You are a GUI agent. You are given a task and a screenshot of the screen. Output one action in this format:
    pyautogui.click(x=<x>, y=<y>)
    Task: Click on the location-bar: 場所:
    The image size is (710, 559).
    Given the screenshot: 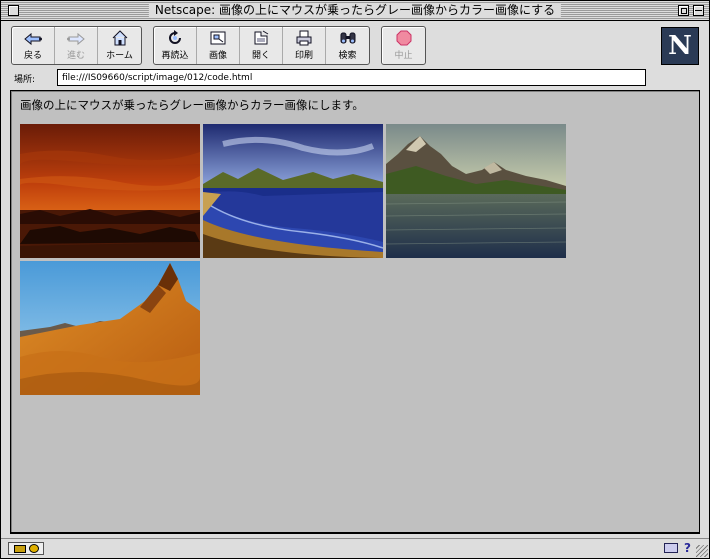 What is the action you would take?
    pyautogui.click(x=355, y=78)
    